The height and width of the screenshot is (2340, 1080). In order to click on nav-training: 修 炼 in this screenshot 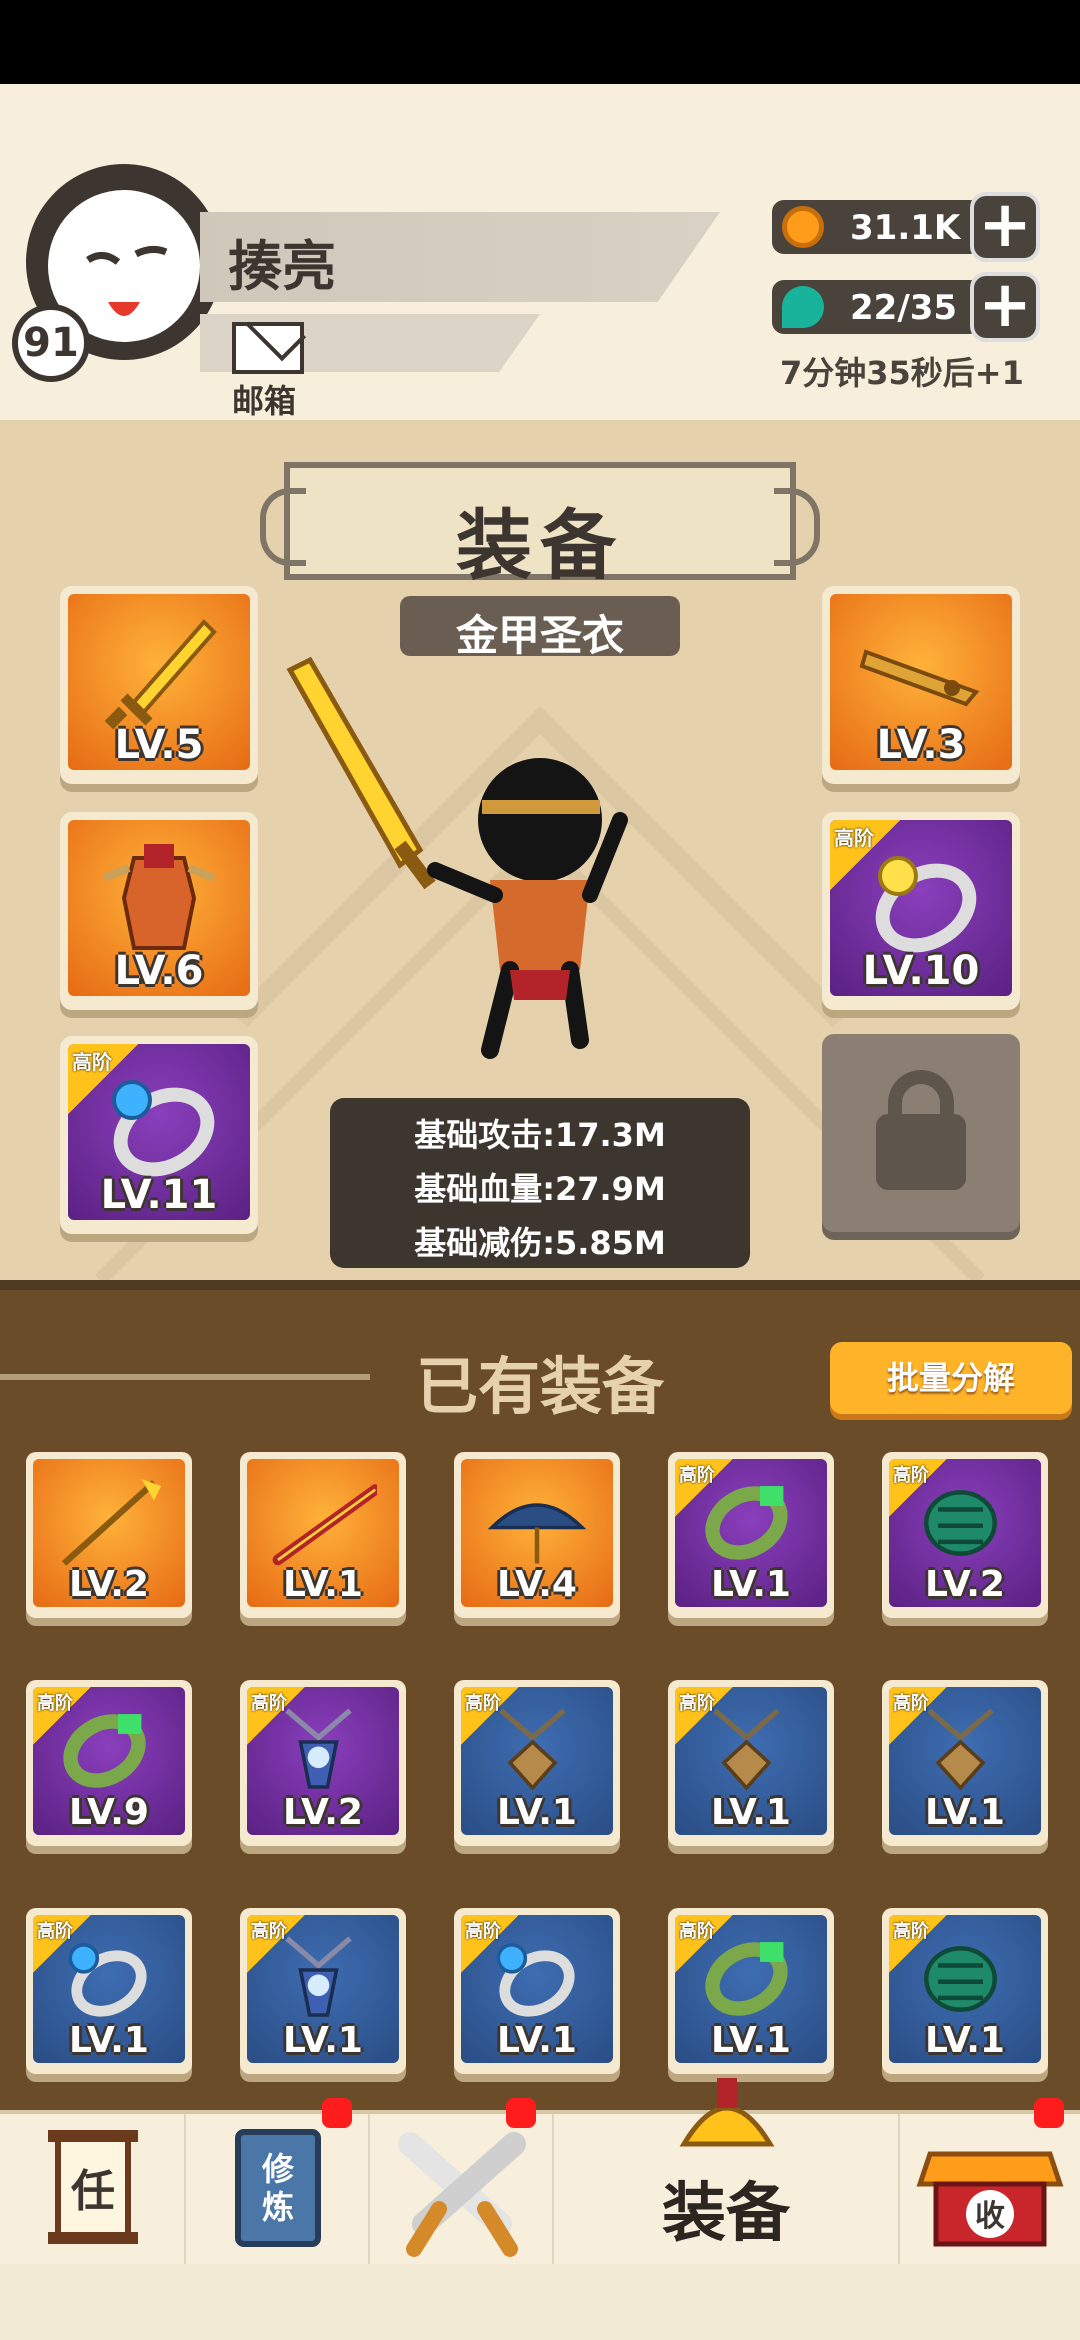, I will do `click(278, 2183)`.